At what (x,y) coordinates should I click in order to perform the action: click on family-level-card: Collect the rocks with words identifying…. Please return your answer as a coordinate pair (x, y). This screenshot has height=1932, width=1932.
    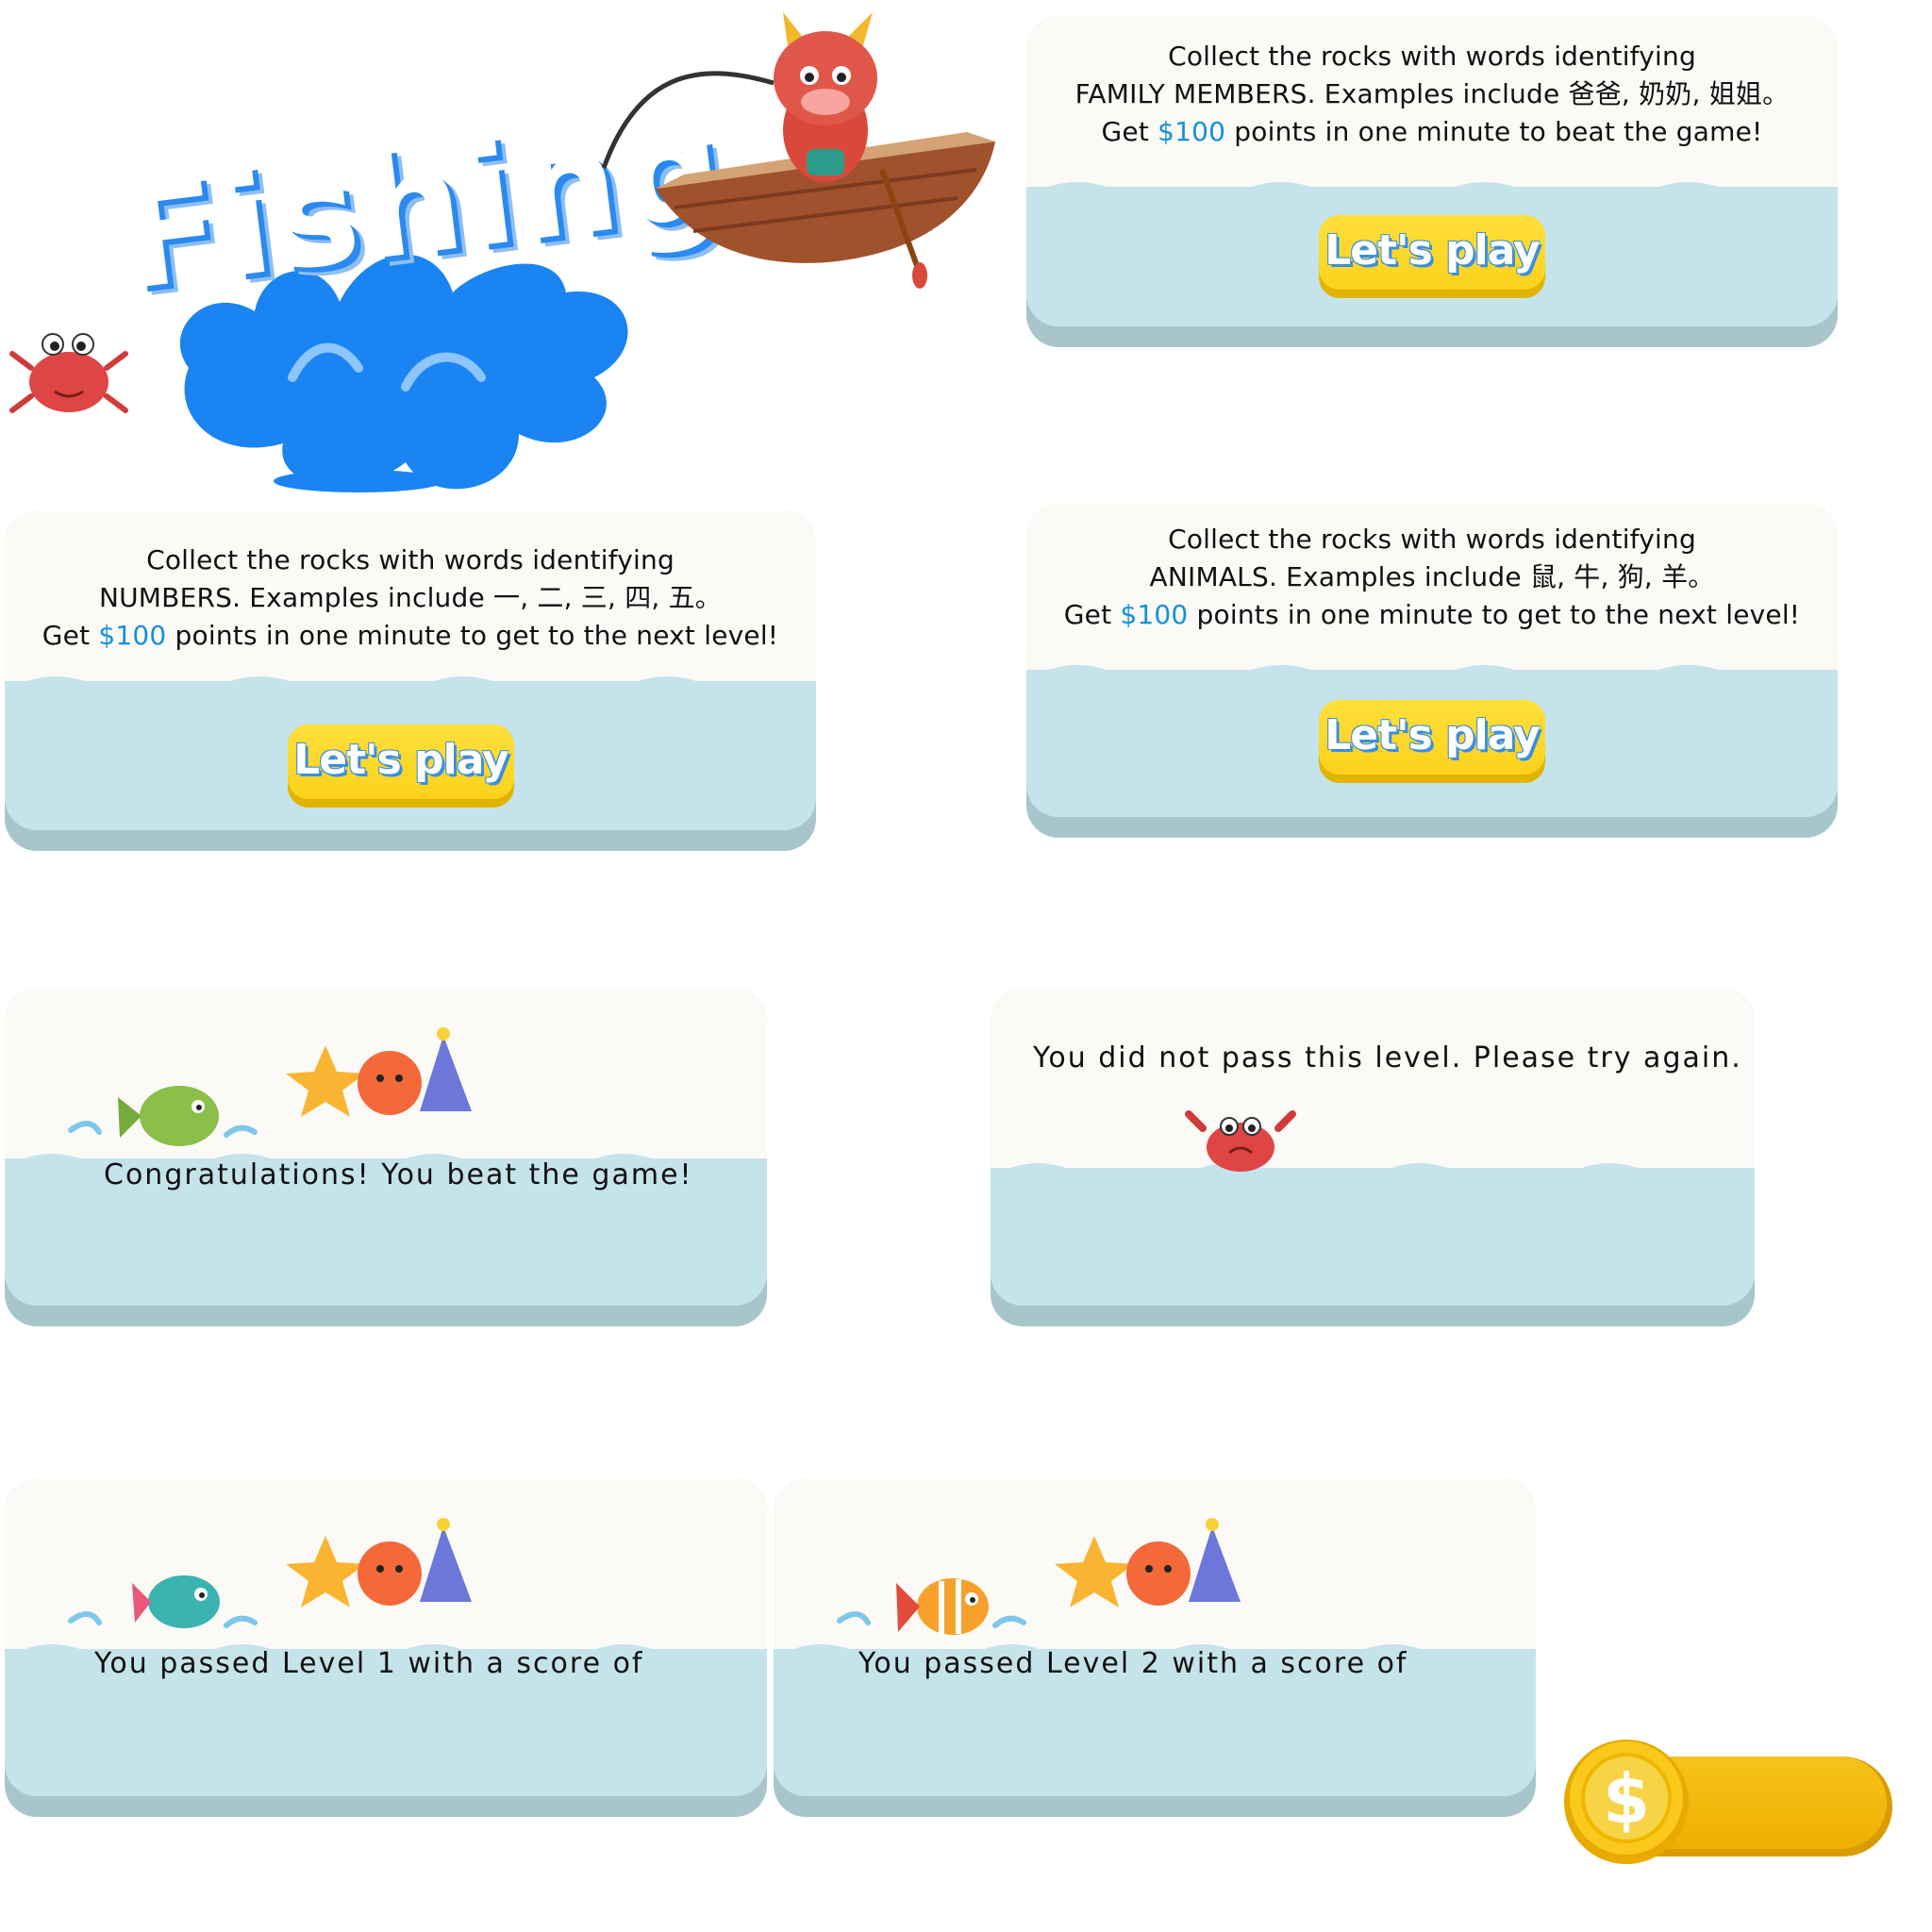
    Looking at the image, I should click on (1432, 182).